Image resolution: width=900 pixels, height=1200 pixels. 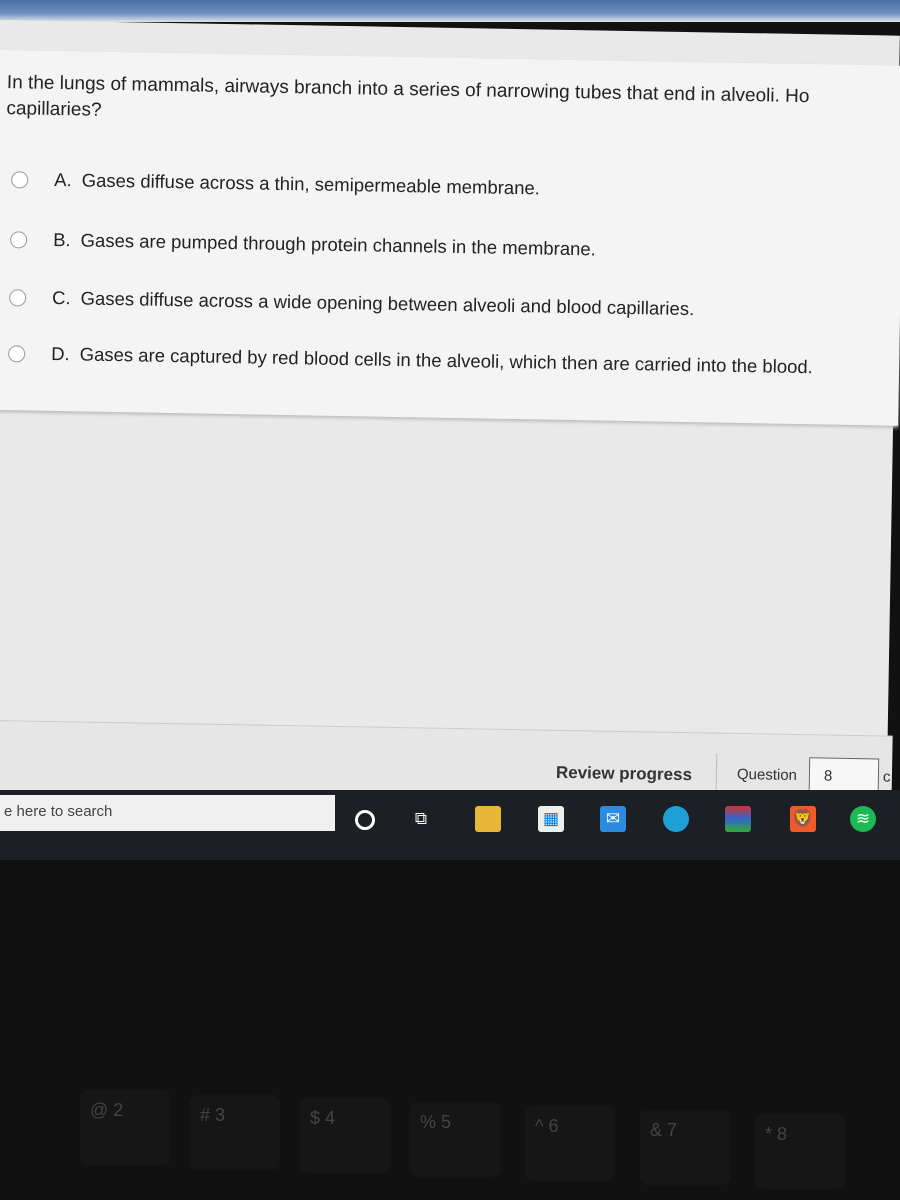 What do you see at coordinates (61, 297) in the screenshot?
I see `option-letter: C.` at bounding box center [61, 297].